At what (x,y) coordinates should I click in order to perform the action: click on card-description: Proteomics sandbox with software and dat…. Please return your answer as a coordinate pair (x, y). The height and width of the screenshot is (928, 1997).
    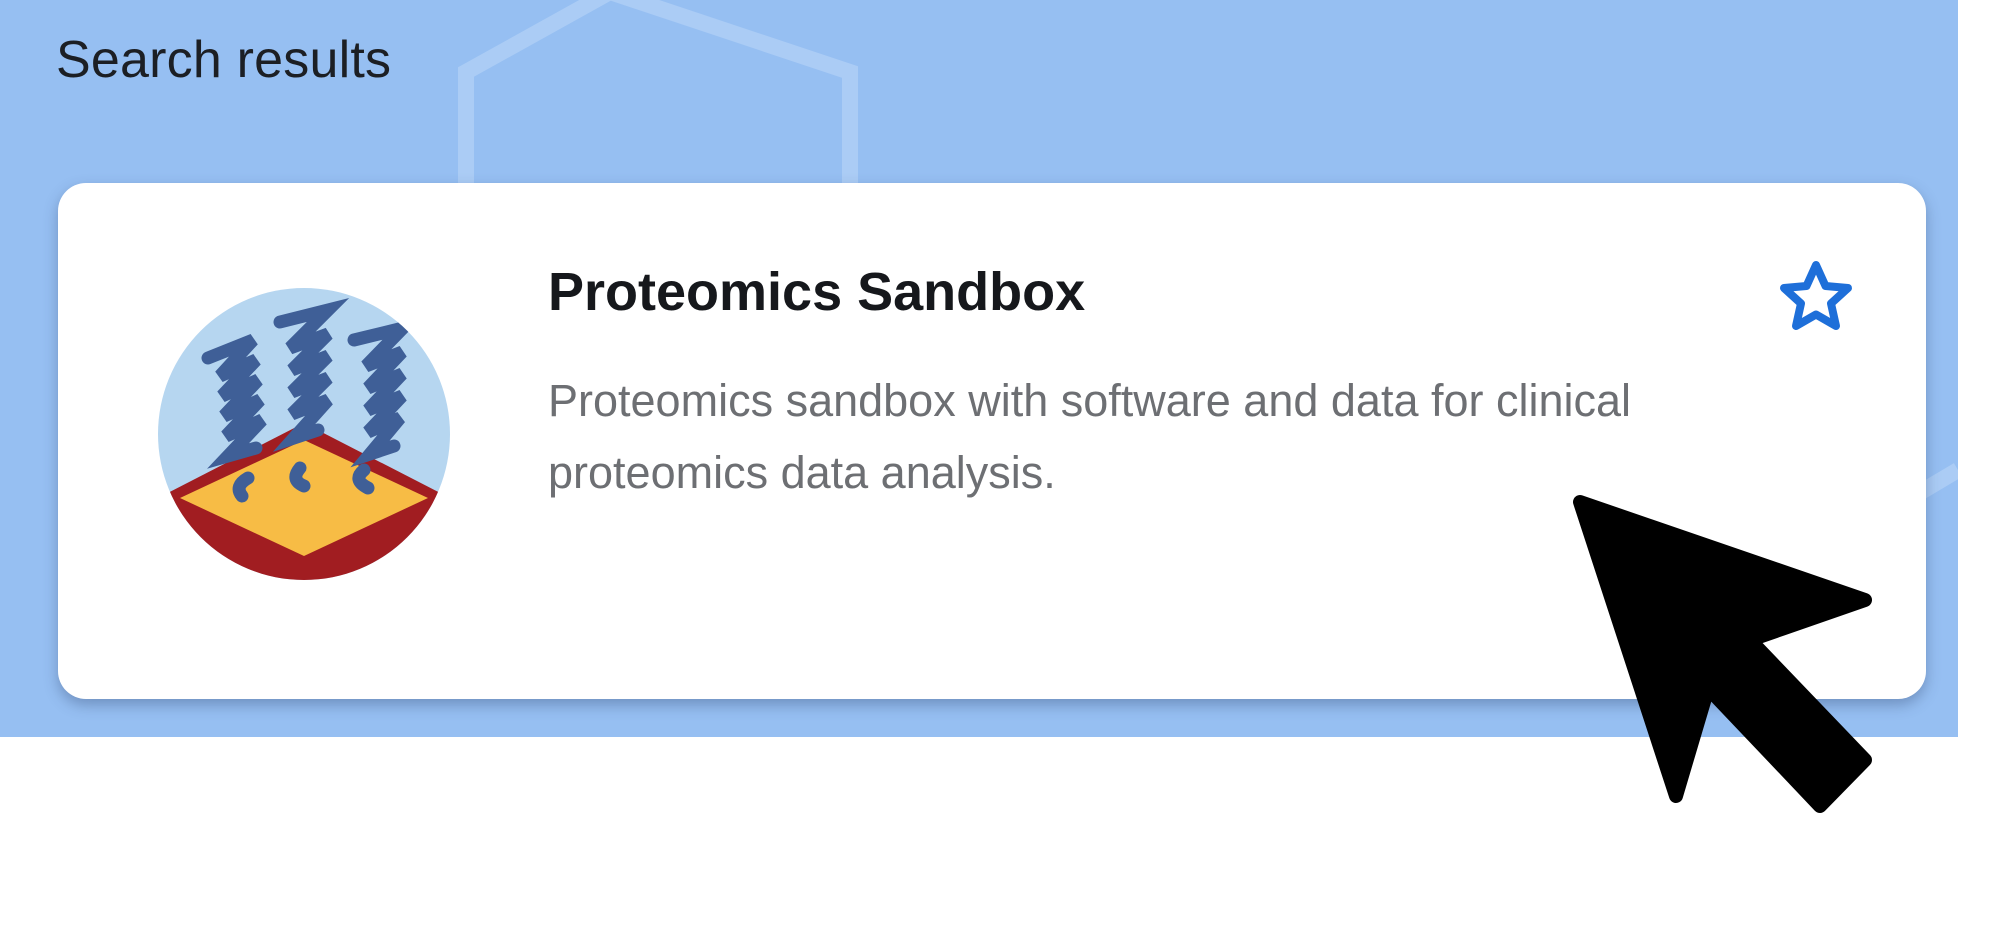
    Looking at the image, I should click on (1090, 436).